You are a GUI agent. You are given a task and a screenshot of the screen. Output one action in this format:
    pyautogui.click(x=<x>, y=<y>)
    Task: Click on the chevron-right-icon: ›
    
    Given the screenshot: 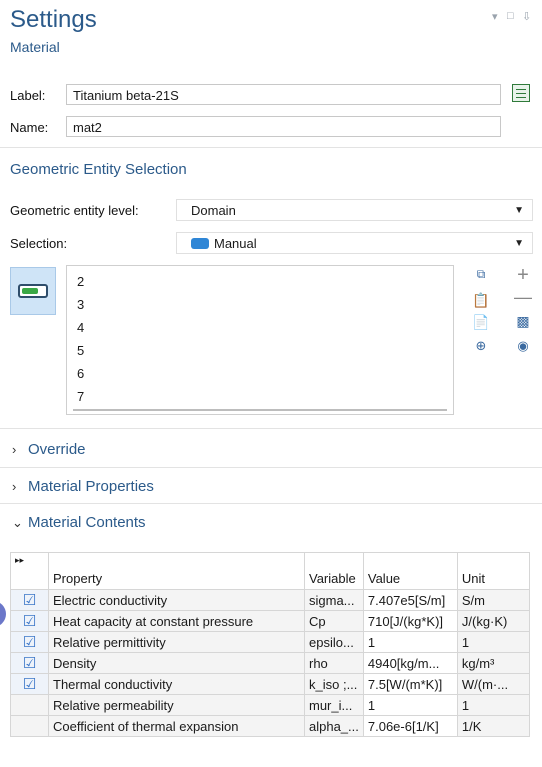 What is the action you would take?
    pyautogui.click(x=14, y=486)
    